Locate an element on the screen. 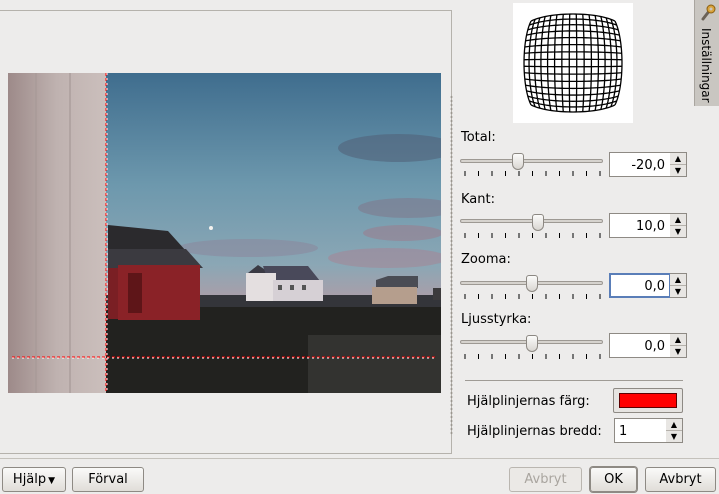 Image resolution: width=719 pixels, height=494 pixels. ok-button: OK is located at coordinates (613, 479).